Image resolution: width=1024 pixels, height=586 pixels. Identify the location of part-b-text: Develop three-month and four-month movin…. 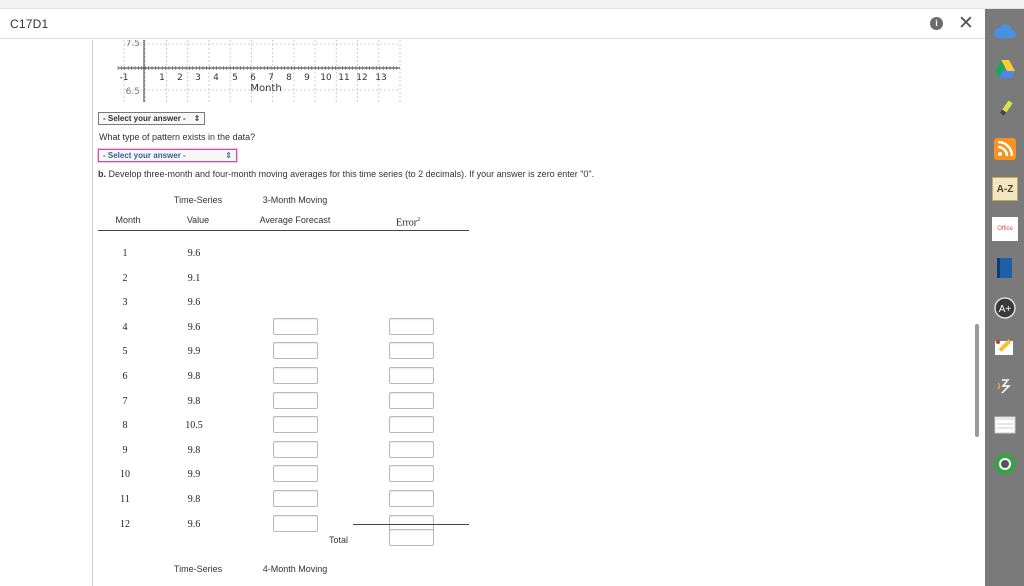
(350, 174).